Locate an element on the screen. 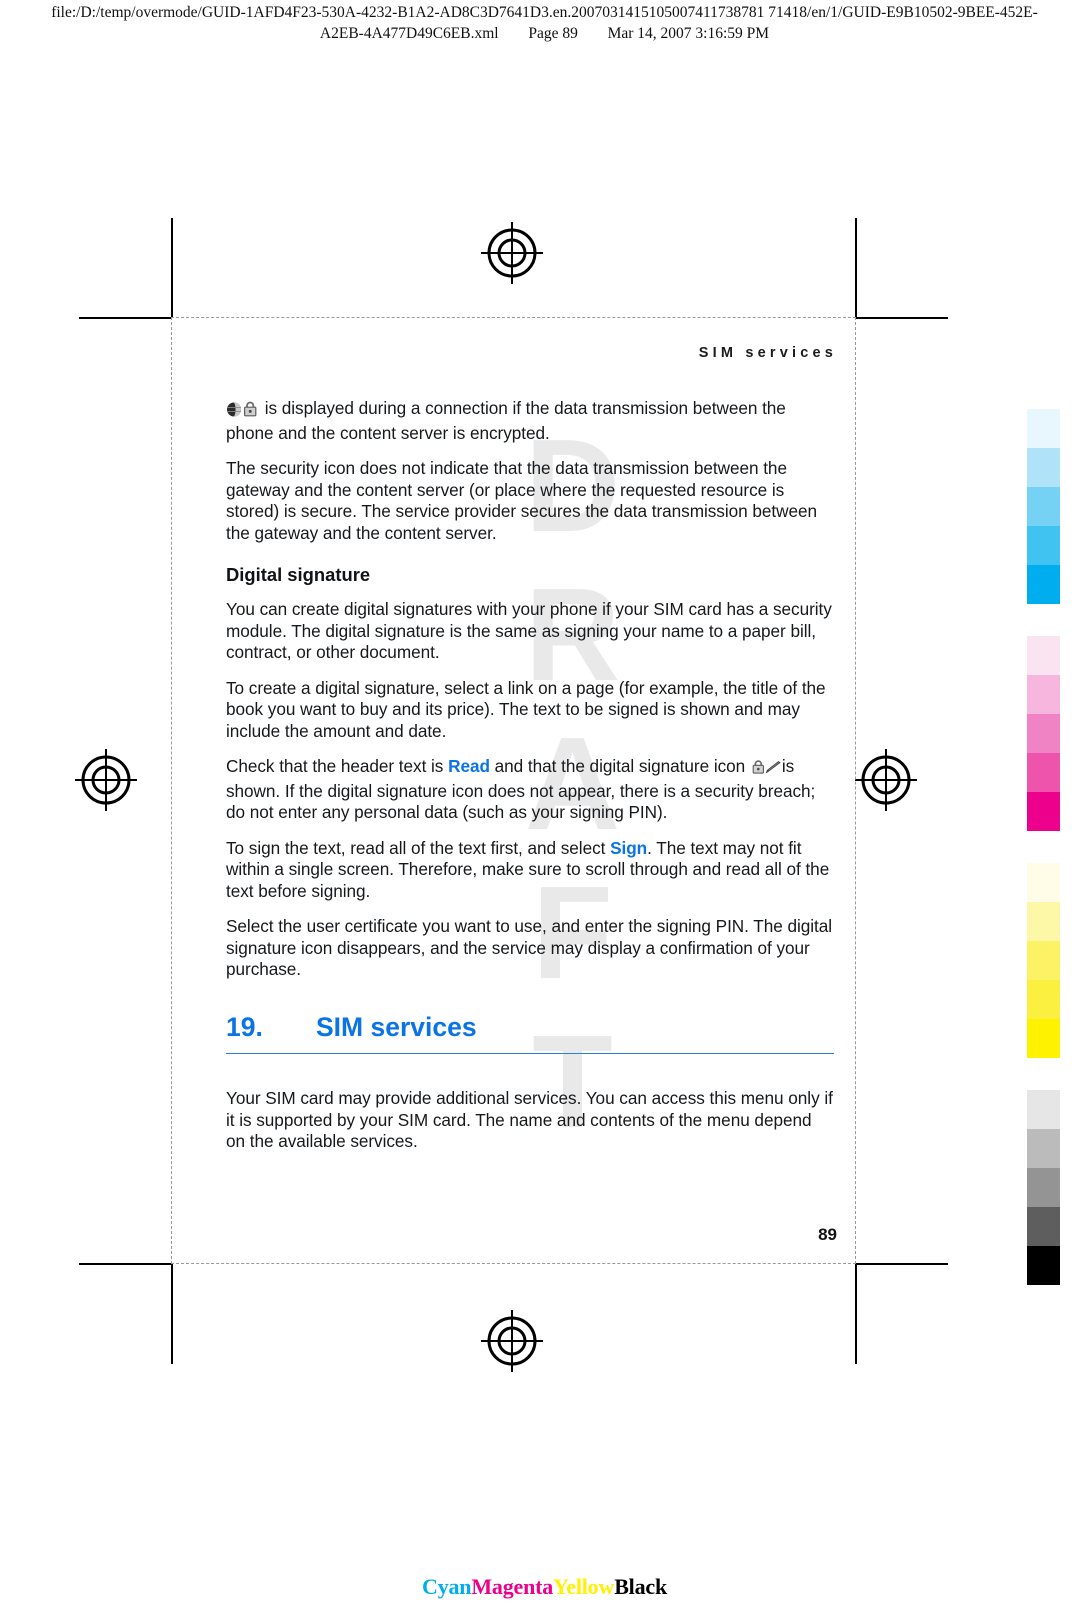  color-bar-group-cyan is located at coordinates (1043, 506).